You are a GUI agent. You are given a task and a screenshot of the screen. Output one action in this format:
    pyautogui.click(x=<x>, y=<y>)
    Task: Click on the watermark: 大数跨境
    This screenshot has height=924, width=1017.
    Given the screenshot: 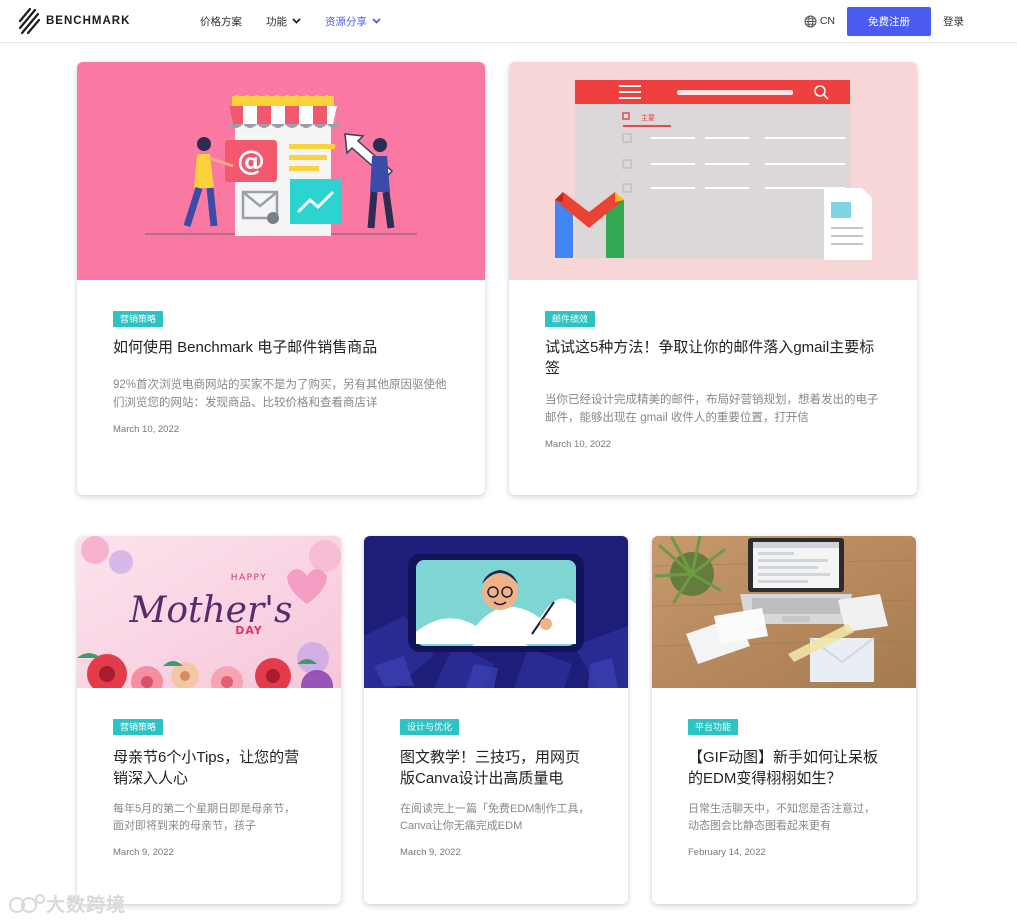 What is the action you would take?
    pyautogui.click(x=67, y=903)
    